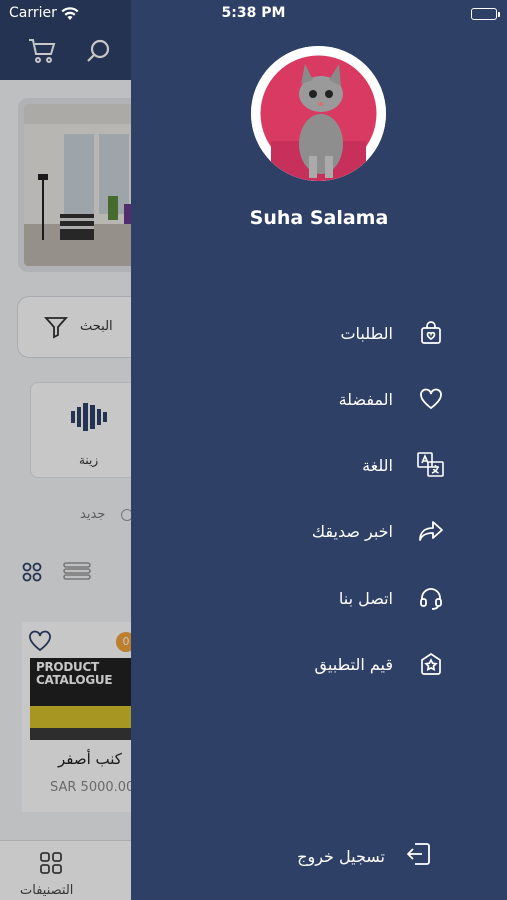 Image resolution: width=507 pixels, height=900 pixels. Describe the element at coordinates (341, 856) in the screenshot. I see `logout-label: تسجيل خروج` at that location.